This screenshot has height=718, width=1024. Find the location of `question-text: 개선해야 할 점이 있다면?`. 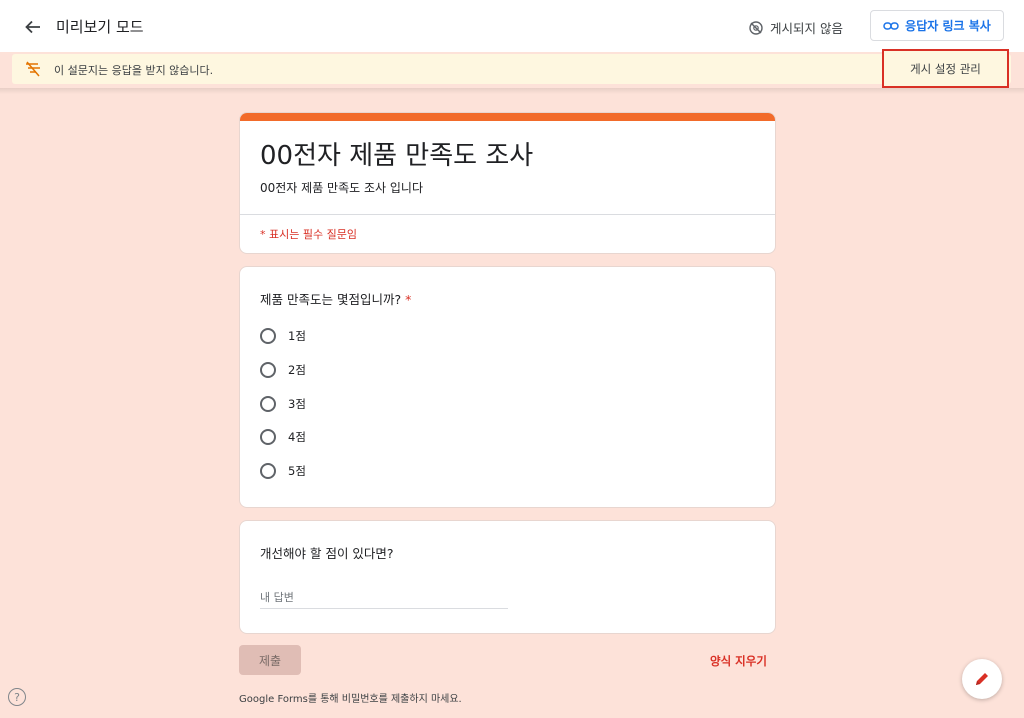

question-text: 개선해야 할 점이 있다면? is located at coordinates (327, 553).